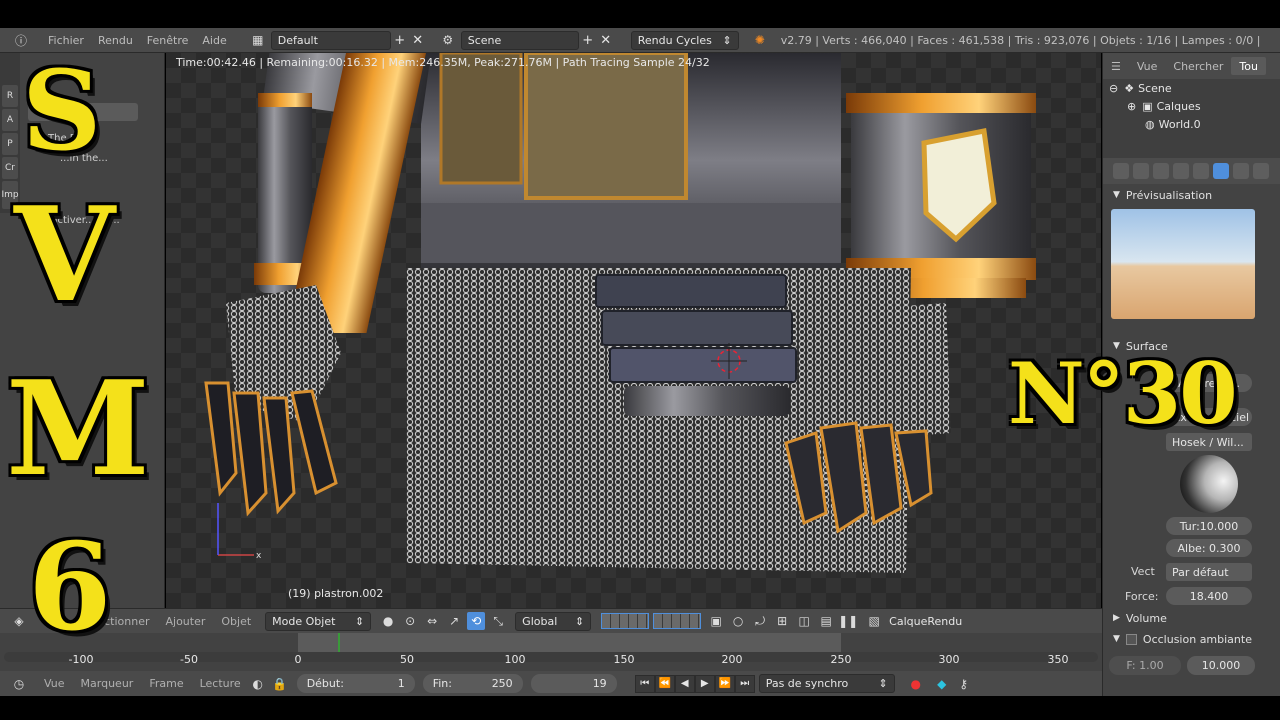 The width and height of the screenshot is (1280, 720). What do you see at coordinates (874, 621) in the screenshot?
I see `render-layer-icon: ▧` at bounding box center [874, 621].